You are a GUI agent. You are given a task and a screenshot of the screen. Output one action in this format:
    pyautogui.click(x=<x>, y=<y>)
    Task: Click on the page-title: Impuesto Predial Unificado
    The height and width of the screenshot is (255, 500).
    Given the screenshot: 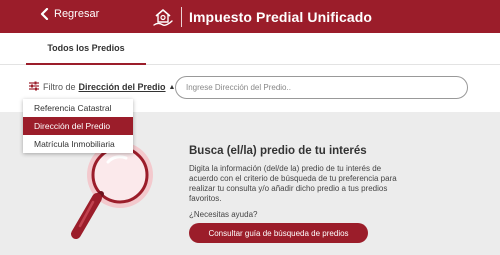 What is the action you would take?
    pyautogui.click(x=281, y=16)
    